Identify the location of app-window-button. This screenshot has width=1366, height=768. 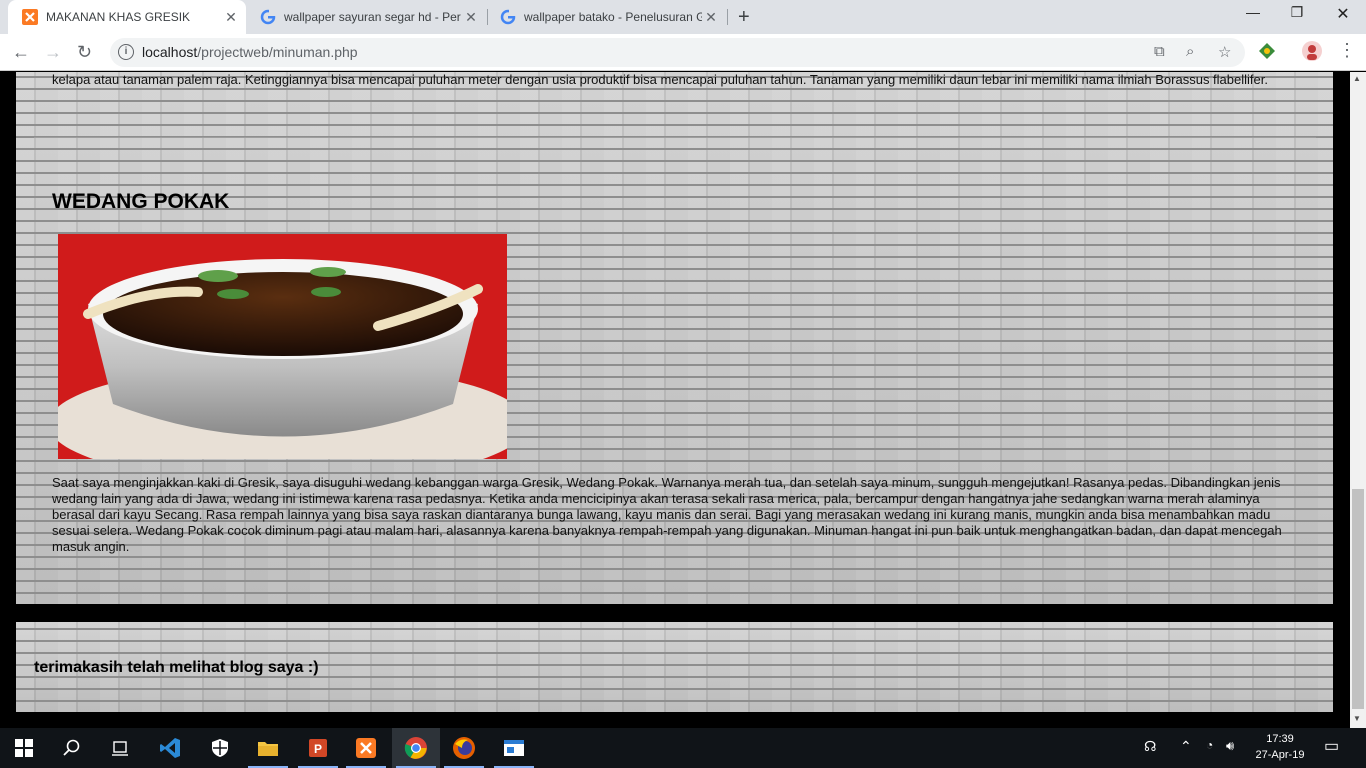
(514, 748).